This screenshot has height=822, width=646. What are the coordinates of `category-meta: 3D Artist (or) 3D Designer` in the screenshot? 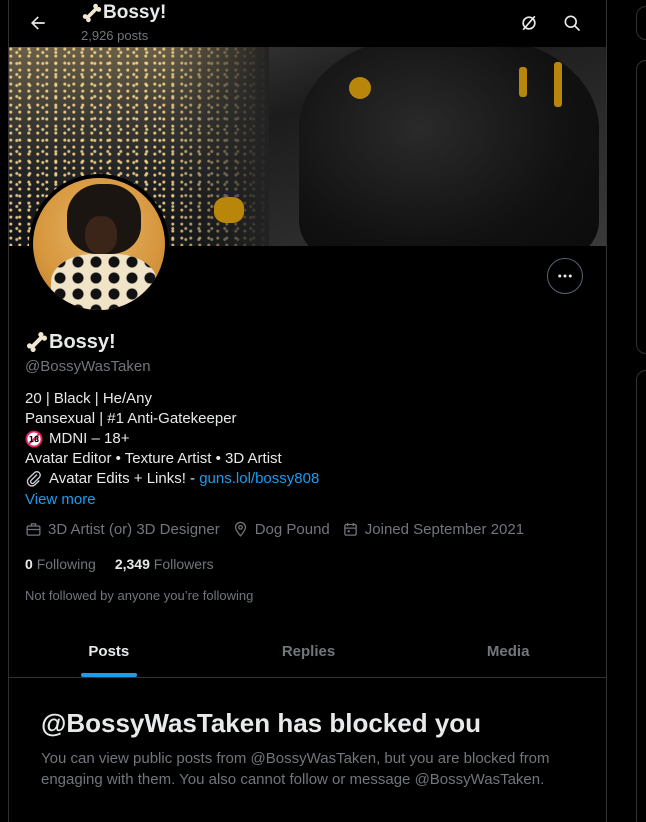 It's located at (122, 529).